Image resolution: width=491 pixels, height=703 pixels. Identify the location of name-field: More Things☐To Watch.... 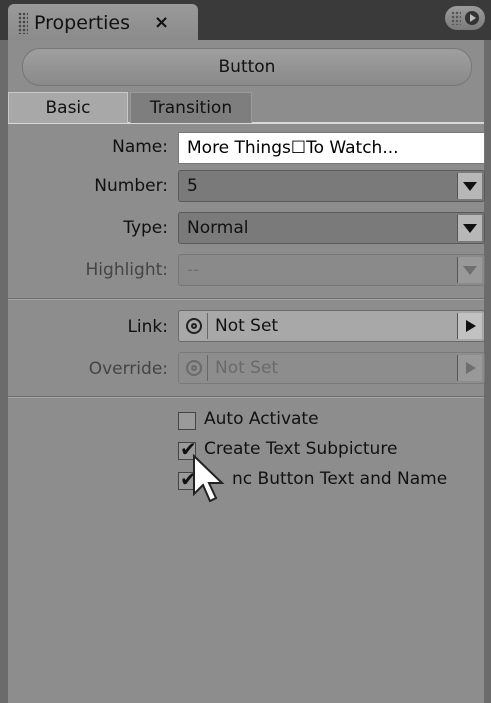
(331, 148).